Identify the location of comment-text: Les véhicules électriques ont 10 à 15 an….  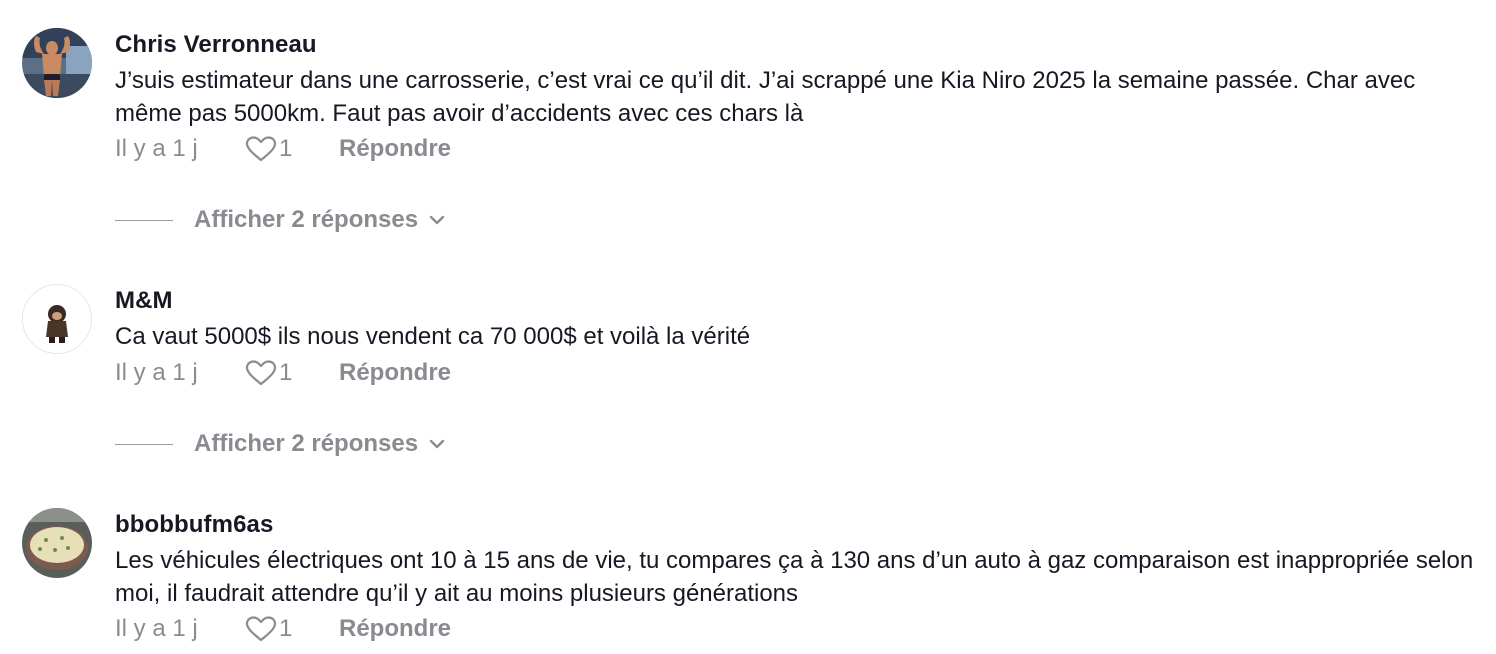
(794, 577).